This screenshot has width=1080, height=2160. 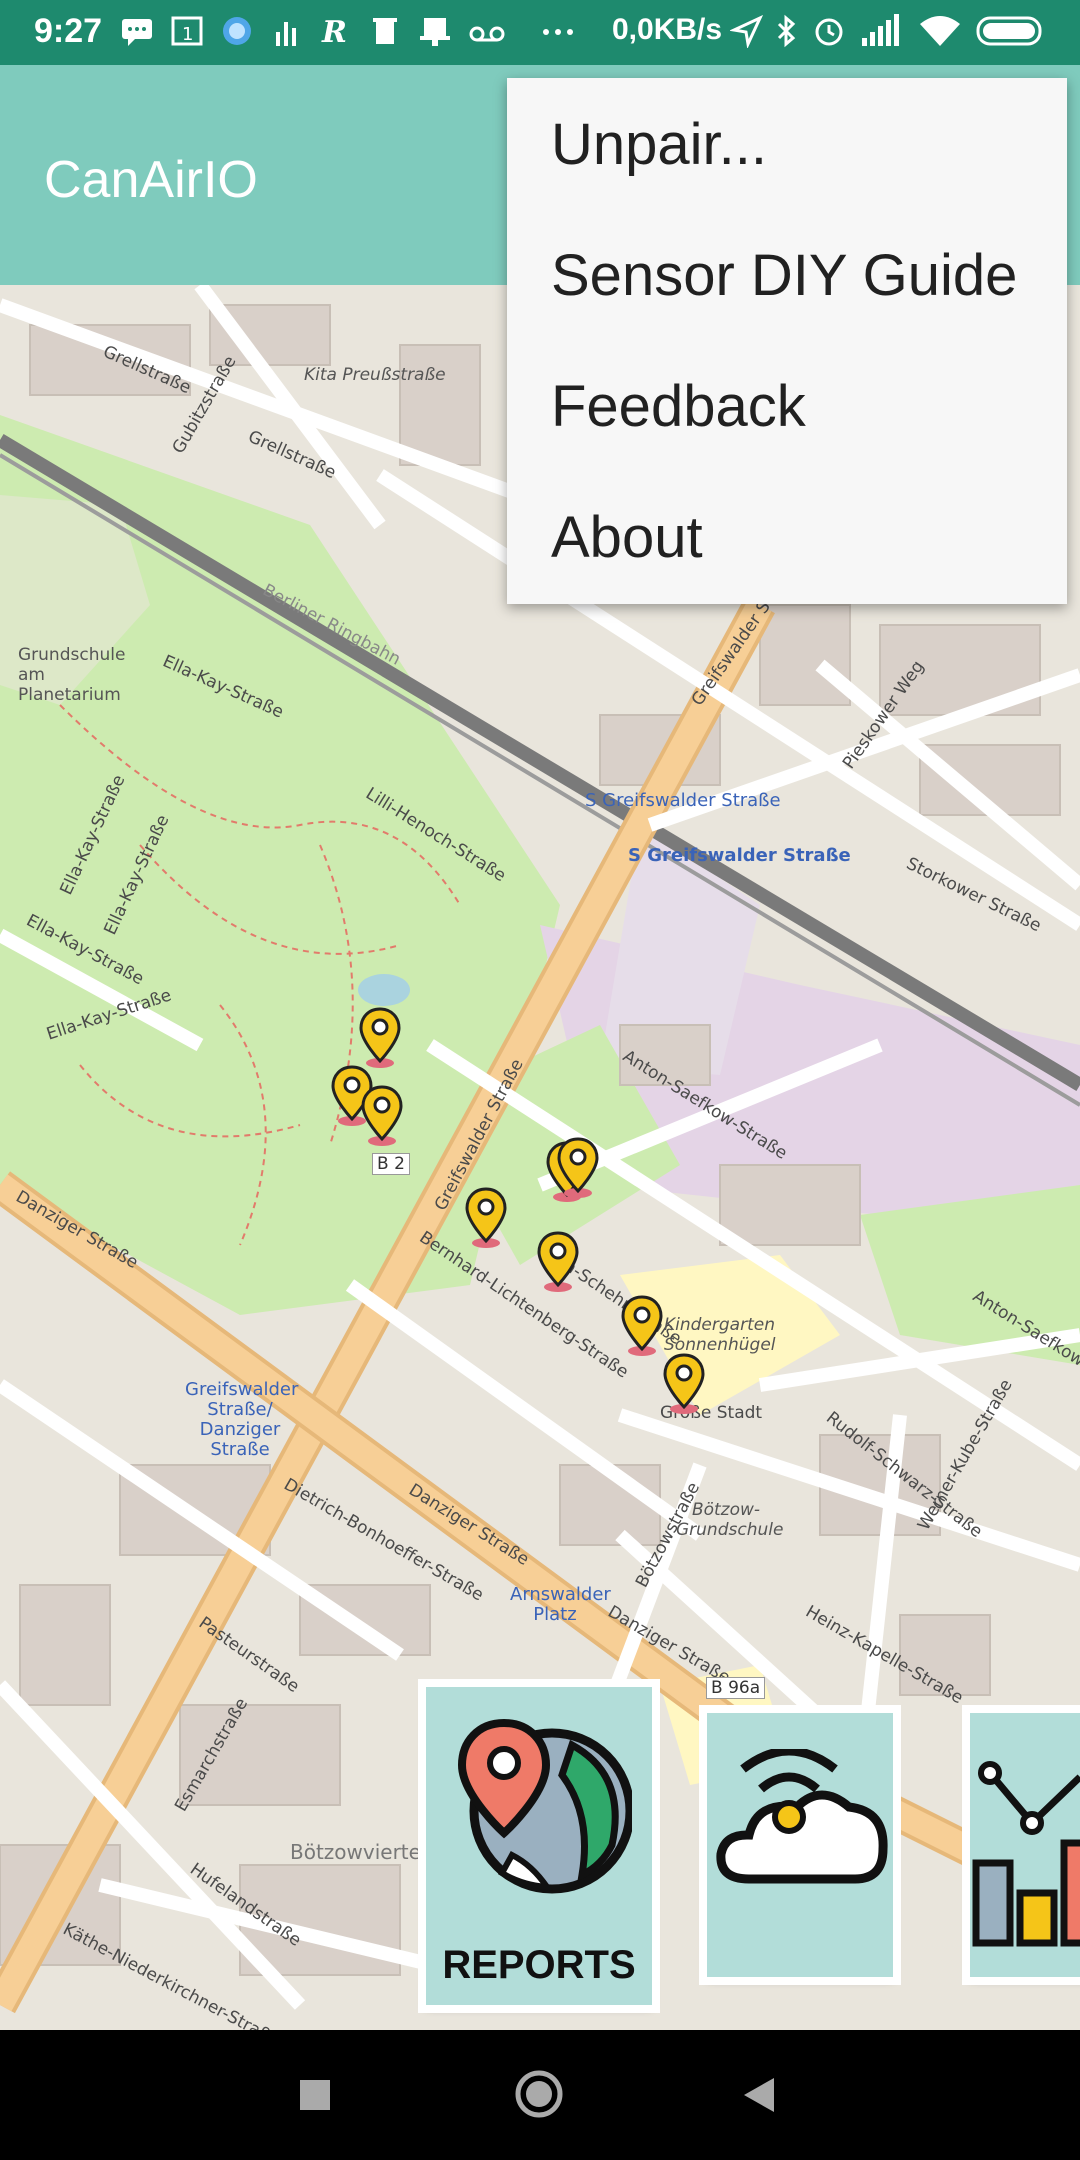 What do you see at coordinates (678, 406) in the screenshot?
I see `menu-item-feedback: Feedback` at bounding box center [678, 406].